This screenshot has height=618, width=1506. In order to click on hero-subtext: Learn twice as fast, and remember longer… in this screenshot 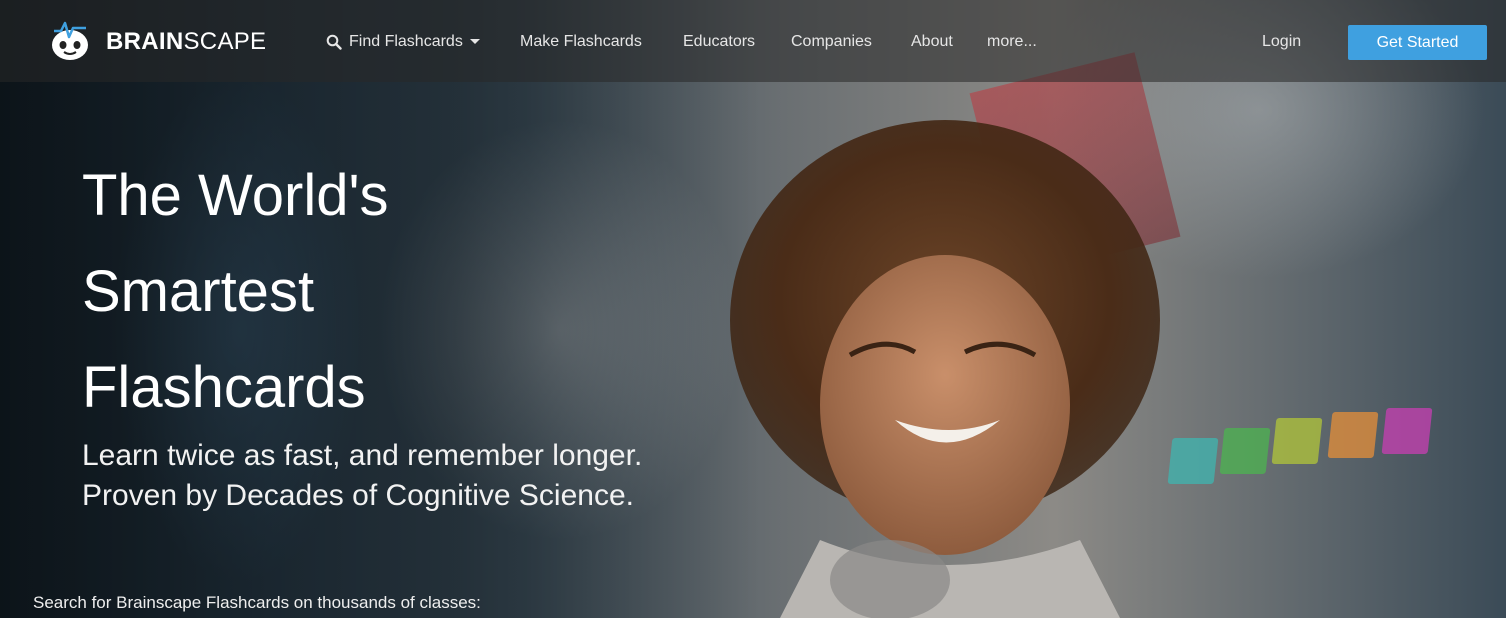, I will do `click(432, 476)`.